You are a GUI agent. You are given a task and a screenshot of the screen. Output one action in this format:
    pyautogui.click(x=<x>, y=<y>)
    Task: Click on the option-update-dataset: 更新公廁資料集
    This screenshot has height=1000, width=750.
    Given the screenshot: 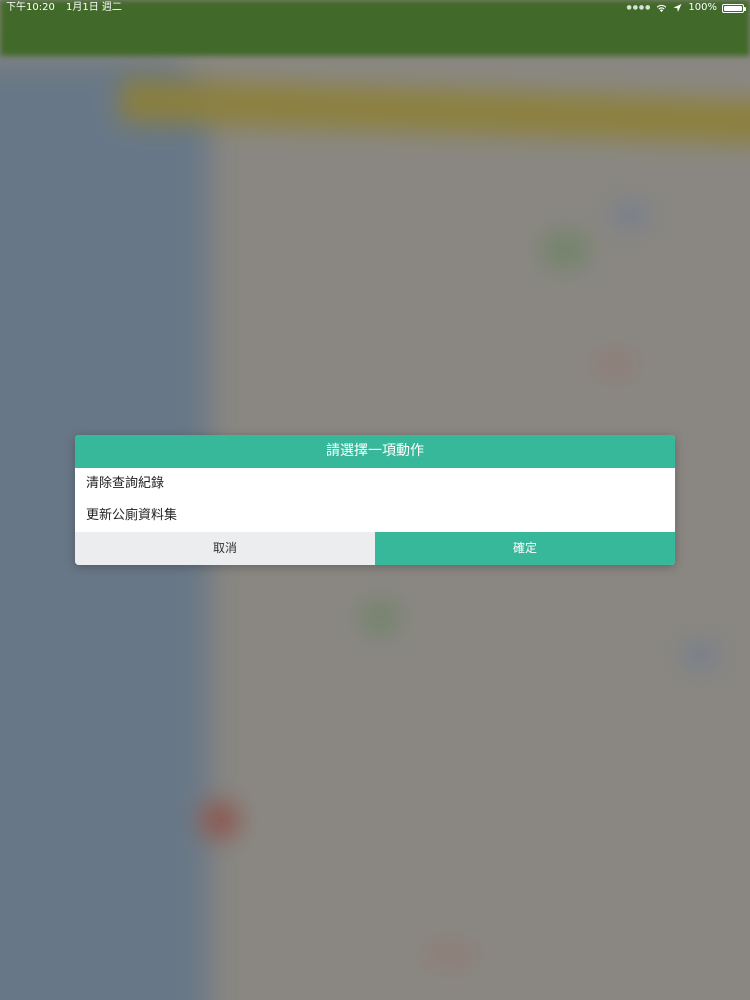 What is the action you would take?
    pyautogui.click(x=375, y=516)
    